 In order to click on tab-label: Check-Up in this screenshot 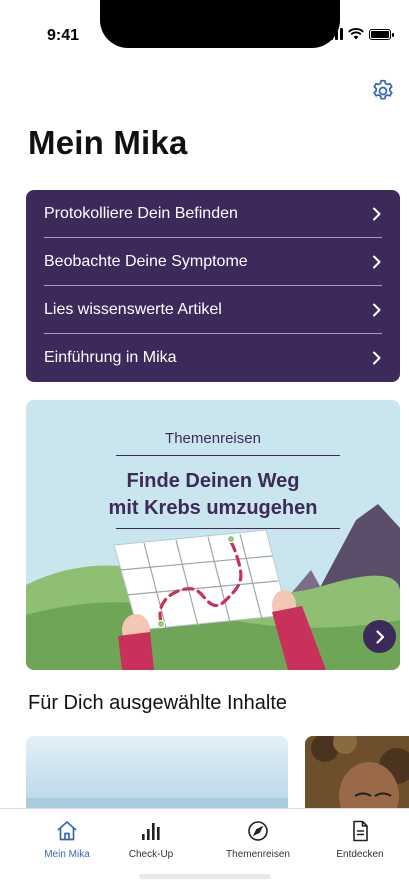, I will do `click(151, 854)`.